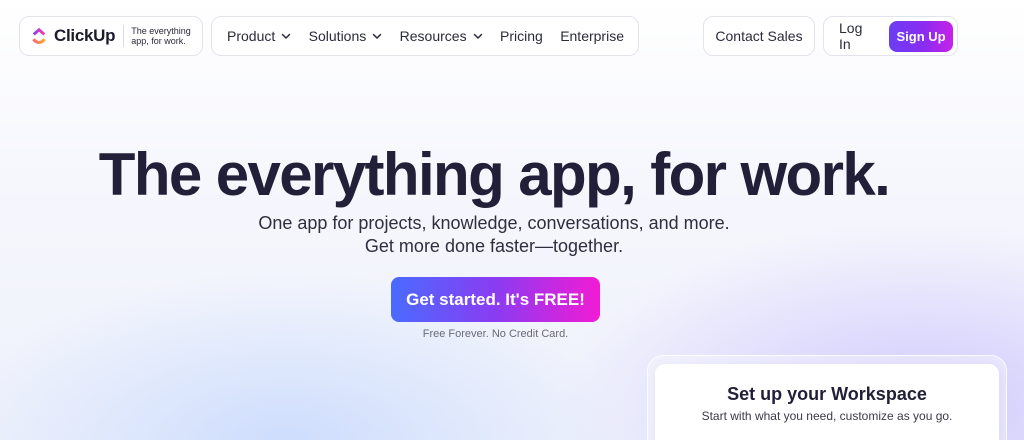  What do you see at coordinates (39, 35) in the screenshot?
I see `clickup-logo-icon` at bounding box center [39, 35].